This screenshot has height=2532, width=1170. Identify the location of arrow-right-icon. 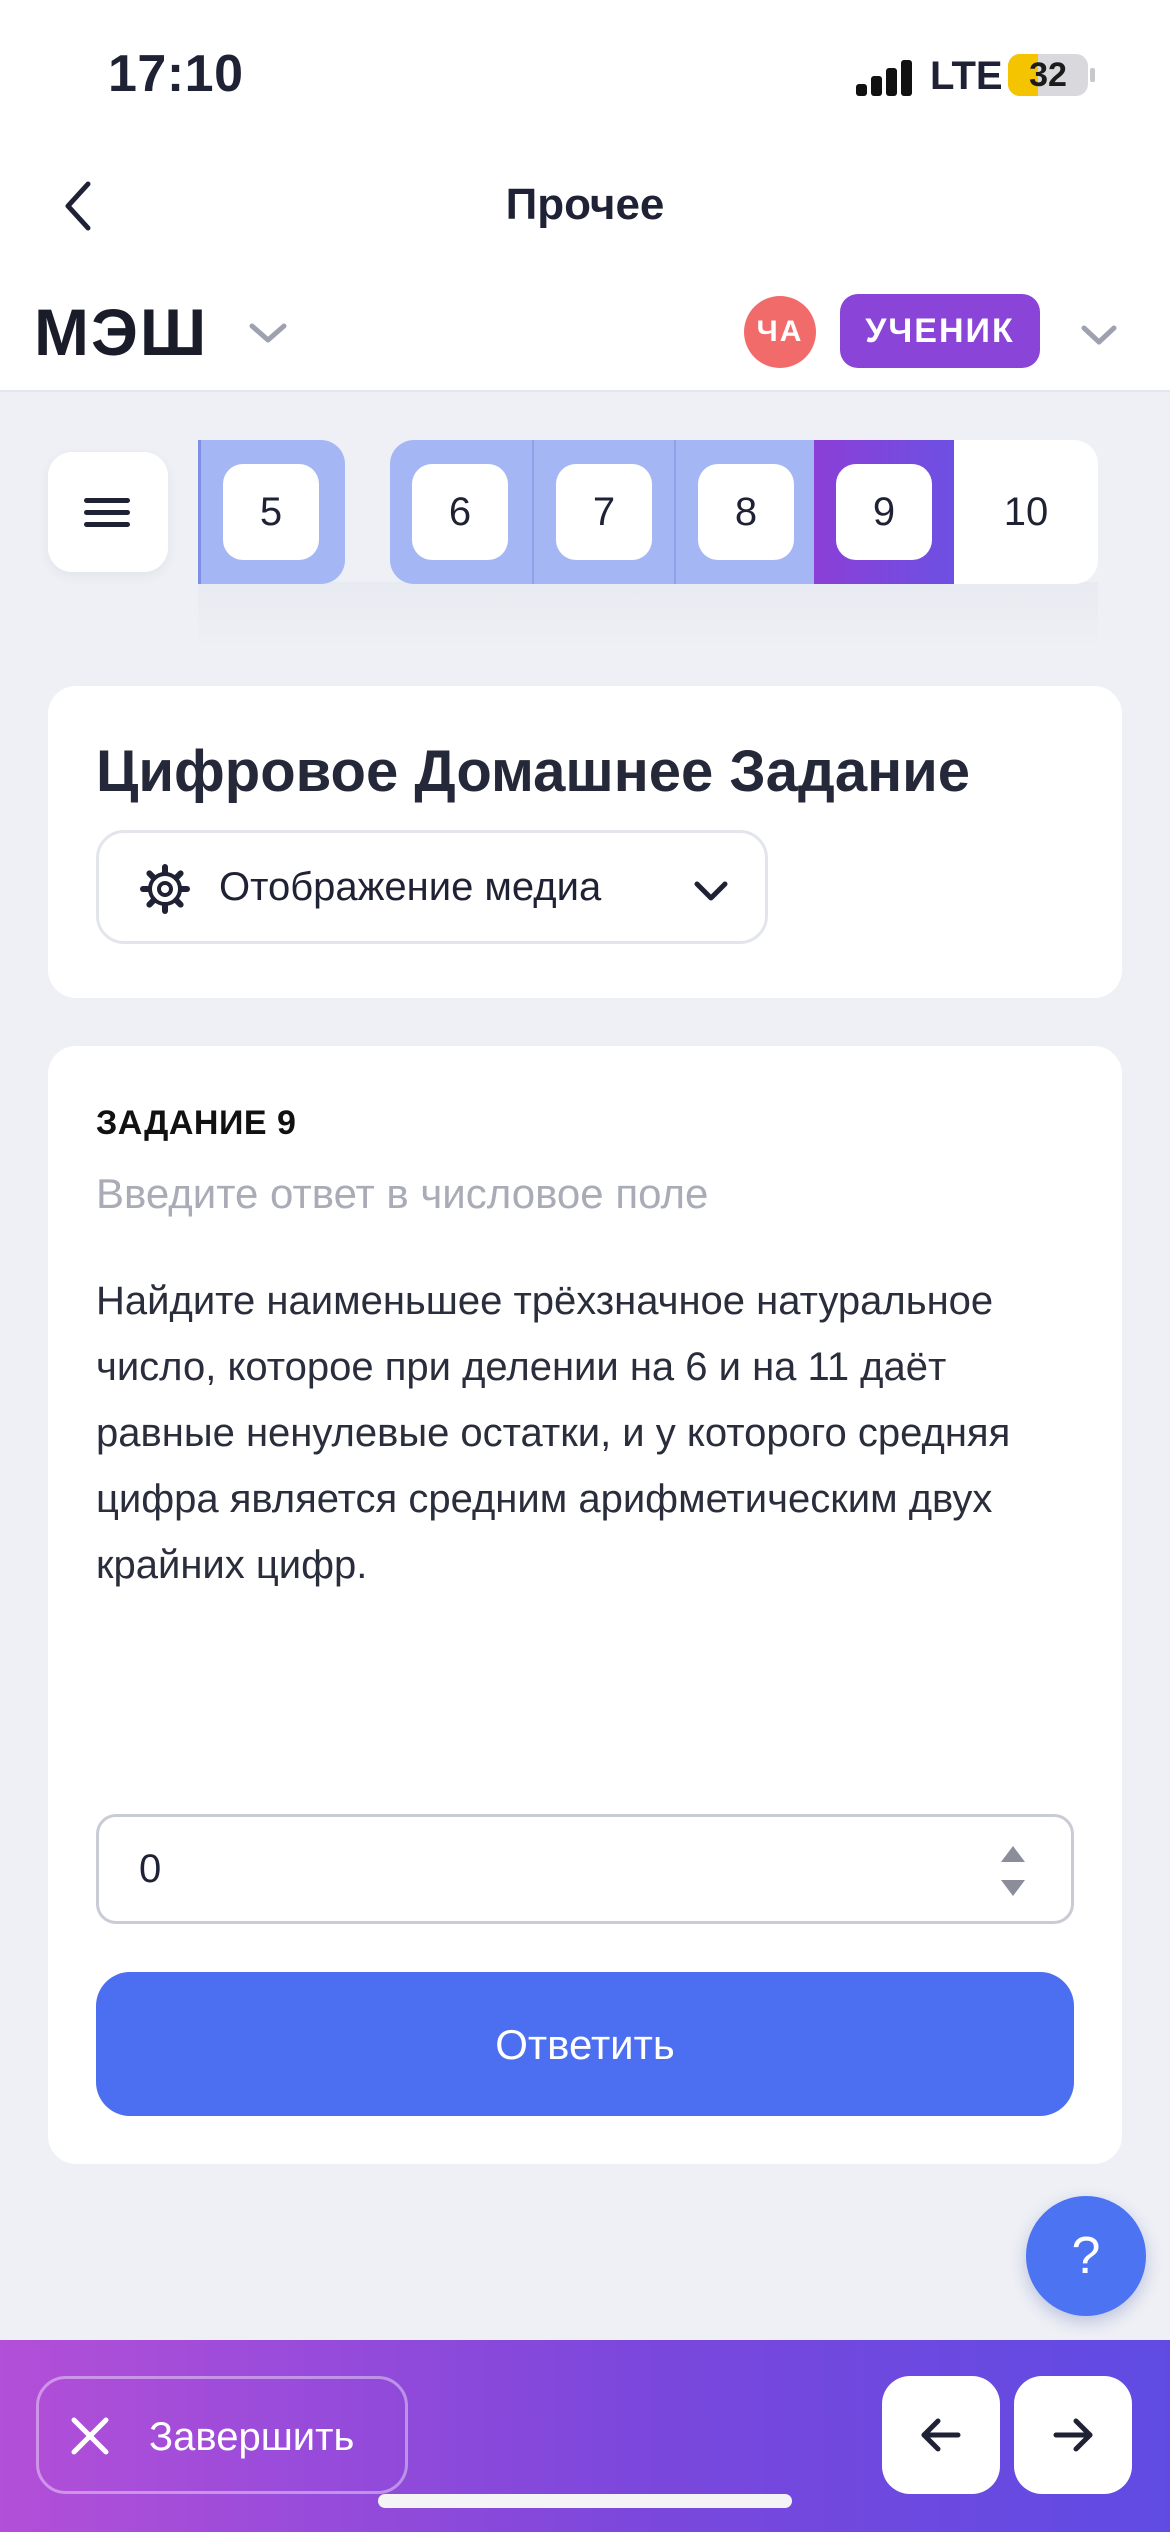
(1073, 2435).